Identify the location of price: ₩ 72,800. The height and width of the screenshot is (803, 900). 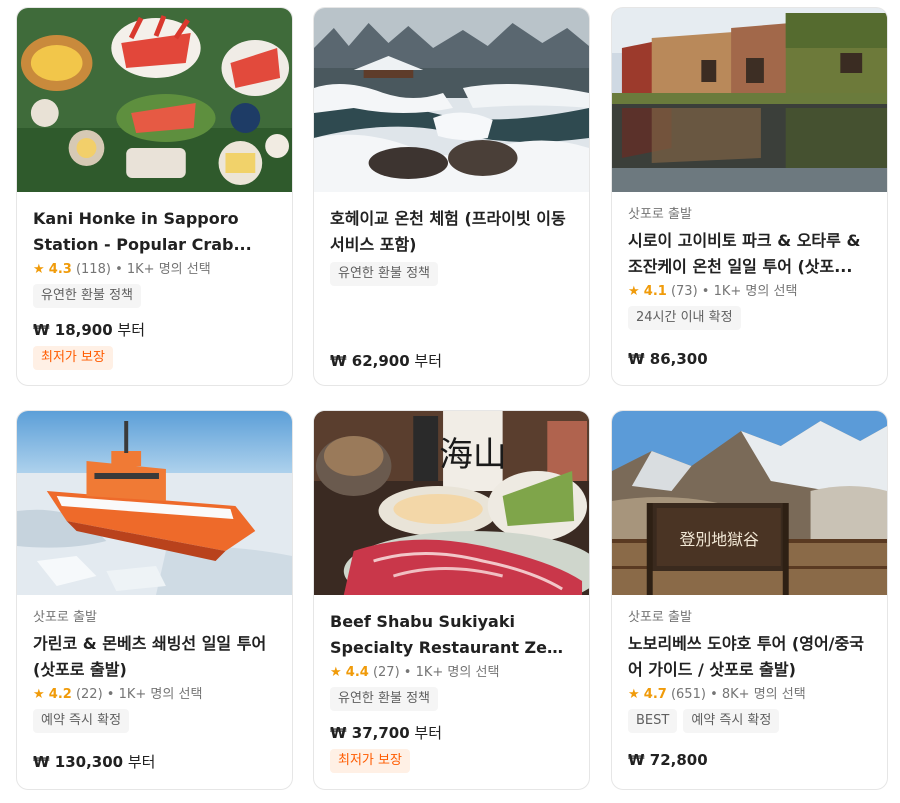
(668, 760).